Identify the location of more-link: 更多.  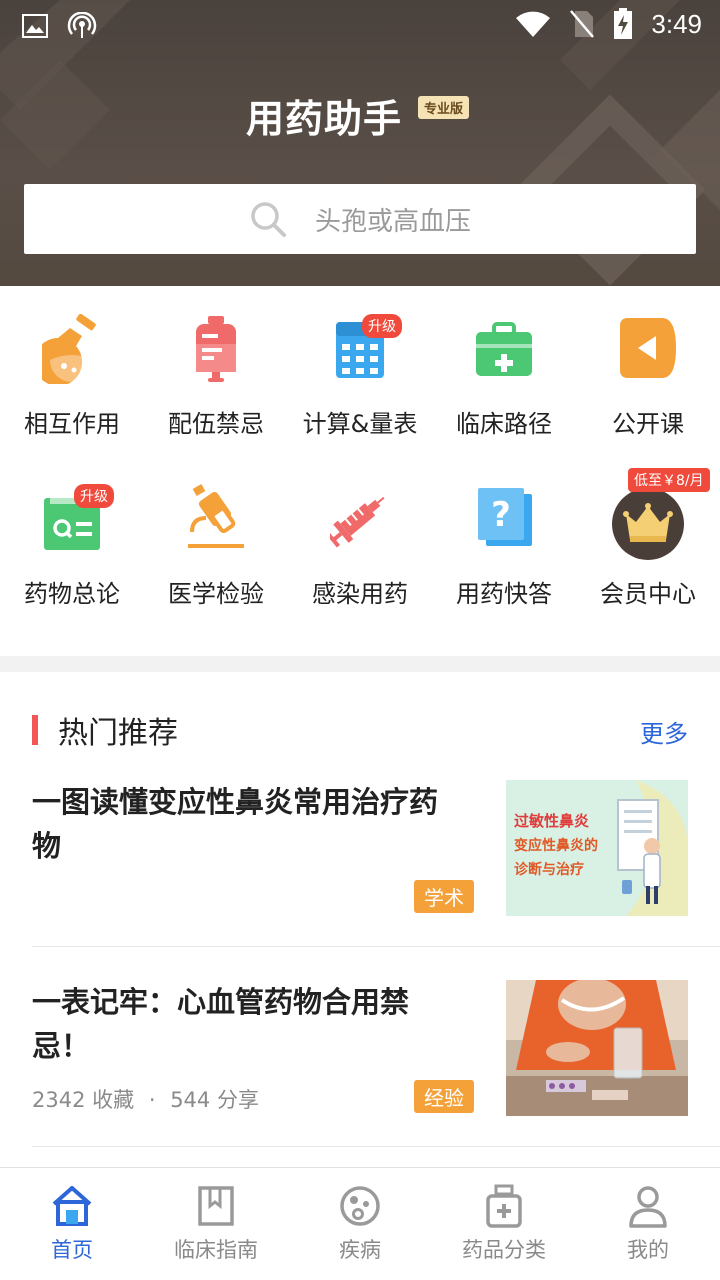
(664, 731).